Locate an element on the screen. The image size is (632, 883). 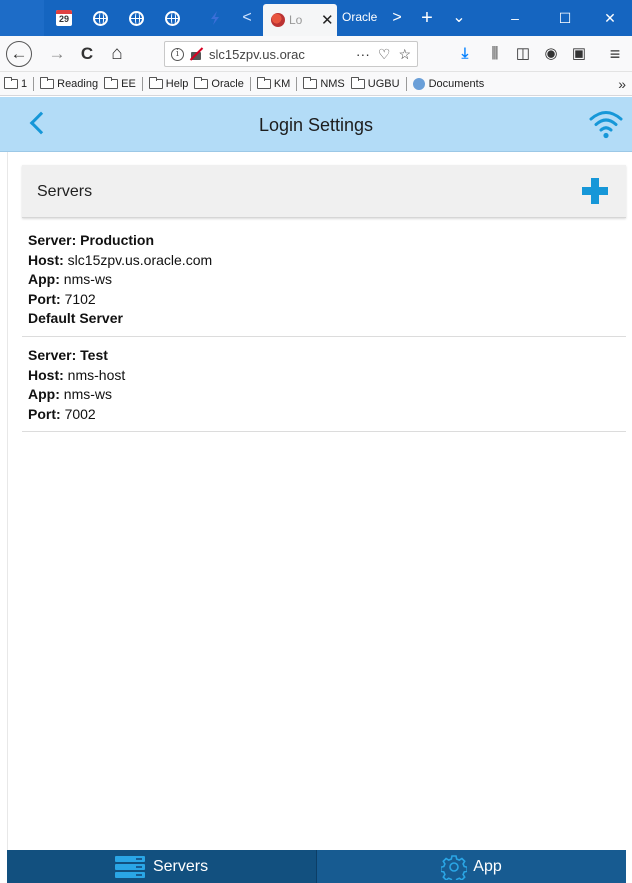
content-left-border is located at coordinates (7, 501).